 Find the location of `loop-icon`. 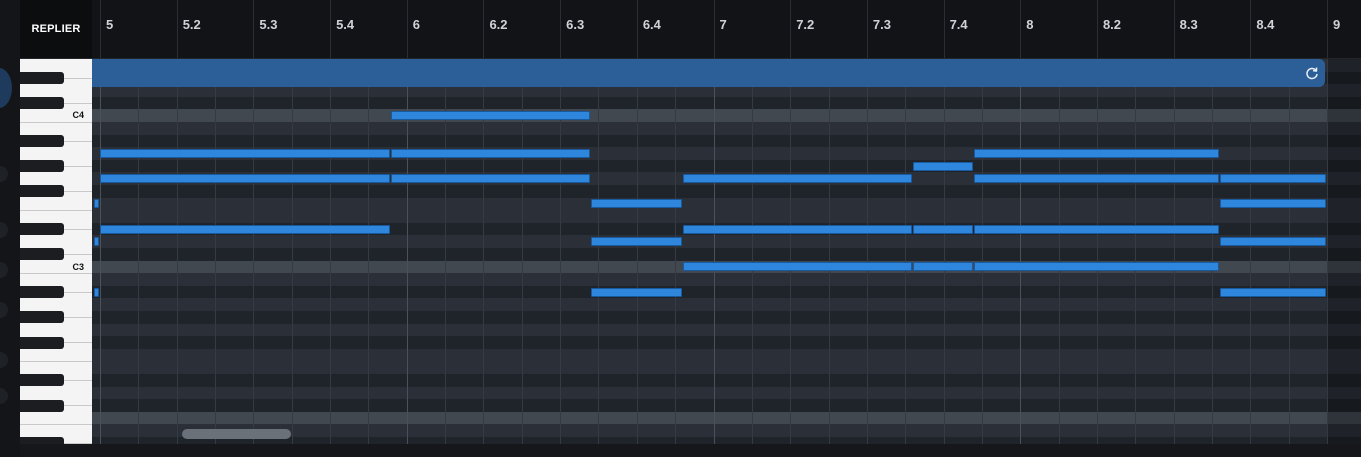

loop-icon is located at coordinates (1312, 73).